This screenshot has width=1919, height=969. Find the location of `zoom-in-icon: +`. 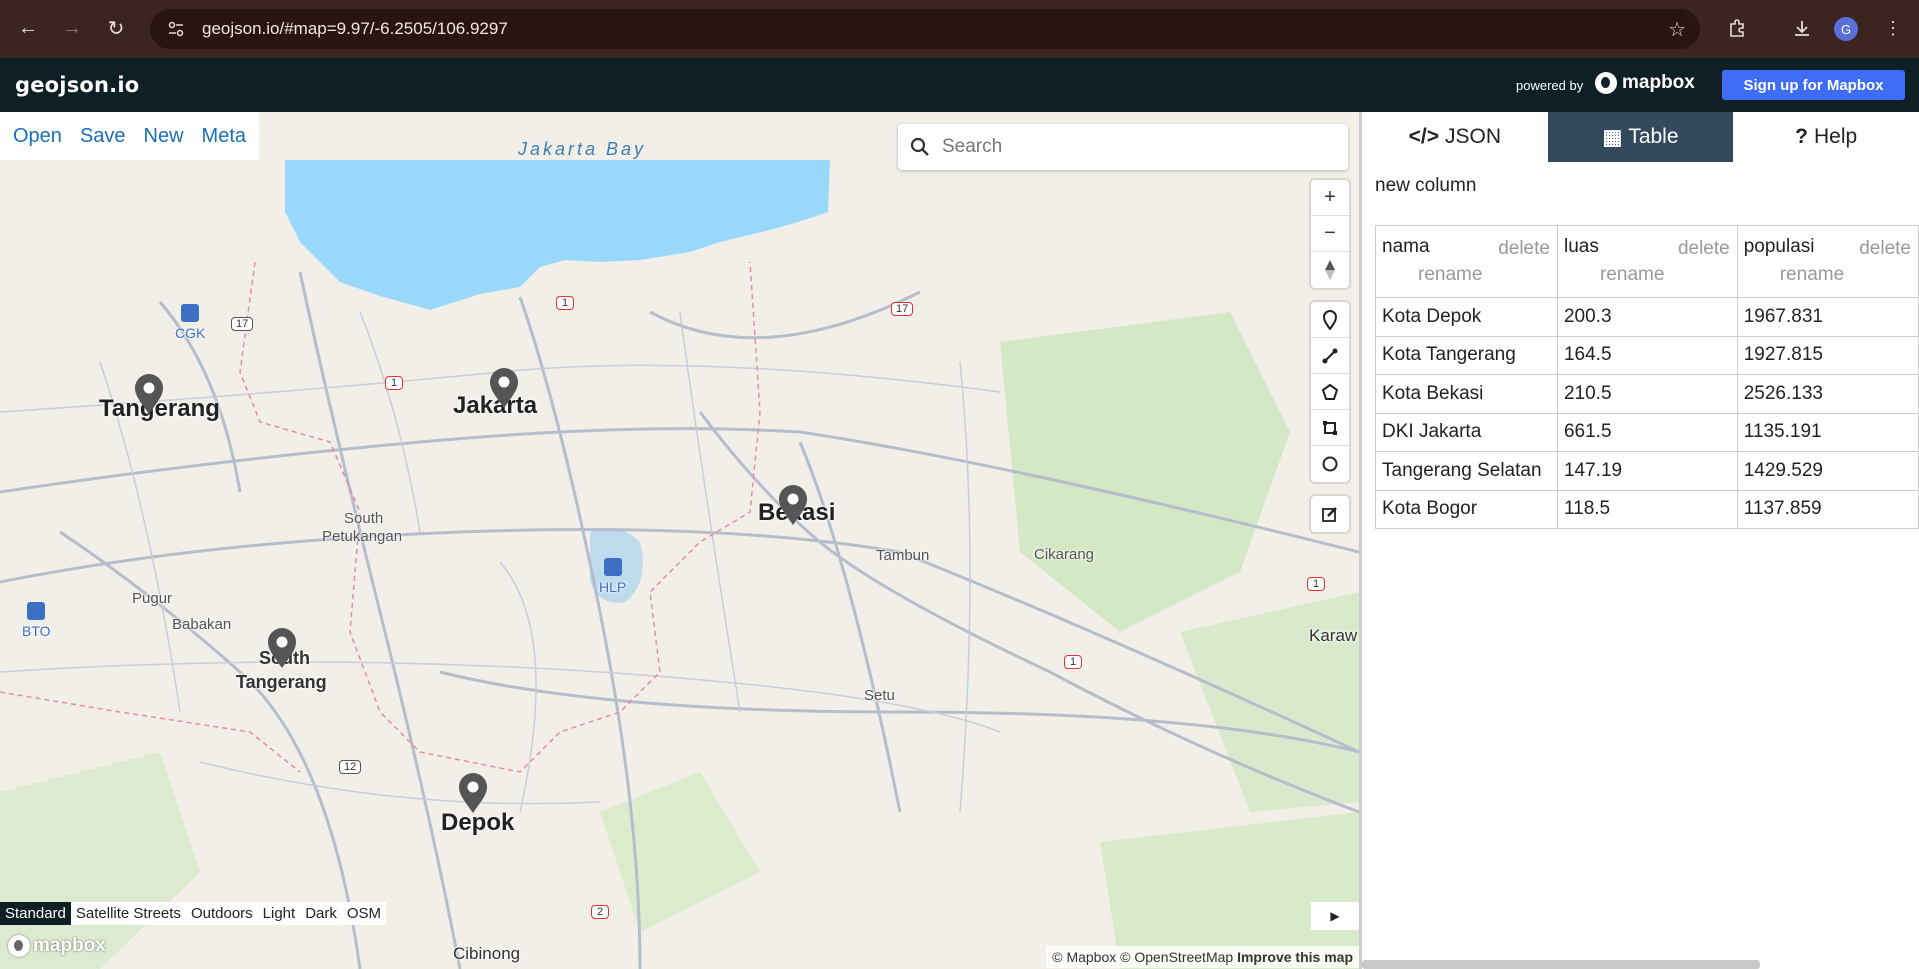

zoom-in-icon: + is located at coordinates (1330, 198).